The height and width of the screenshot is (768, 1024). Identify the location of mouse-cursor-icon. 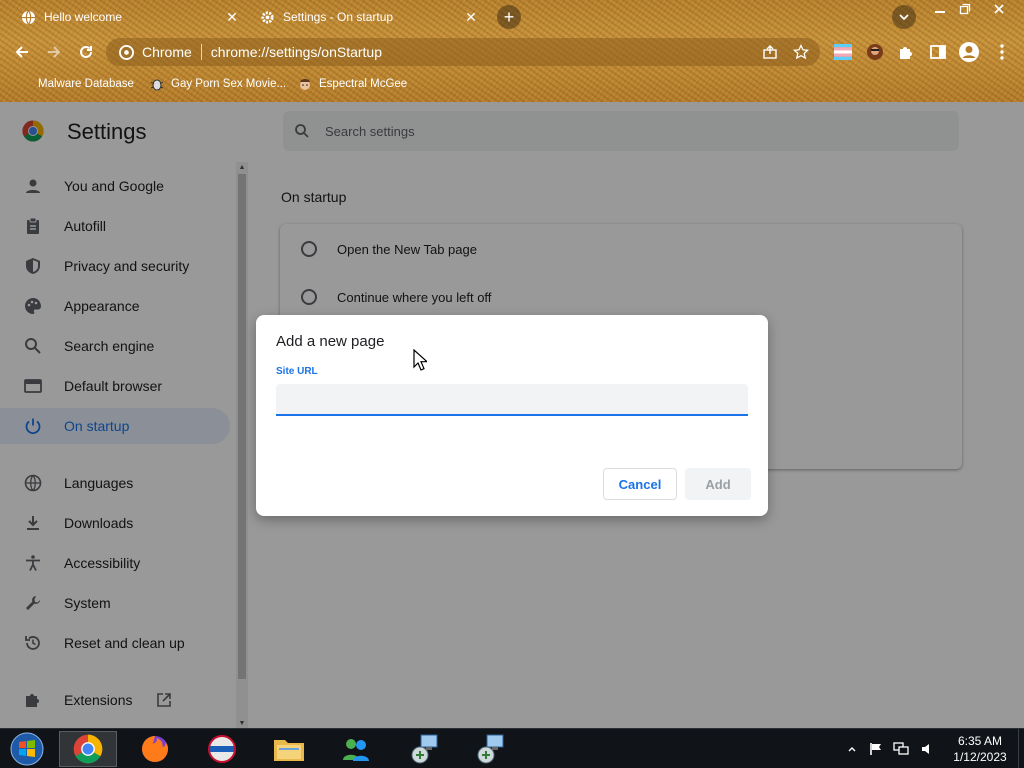
(420, 360).